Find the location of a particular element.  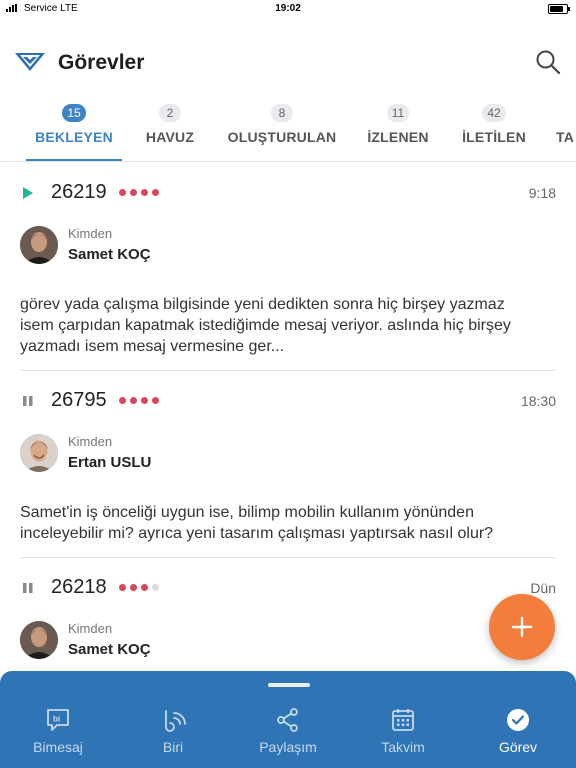

bottom-navigation: bi Bimesaj Biri Paylaşım Takvim Görev is located at coordinates (288, 719).